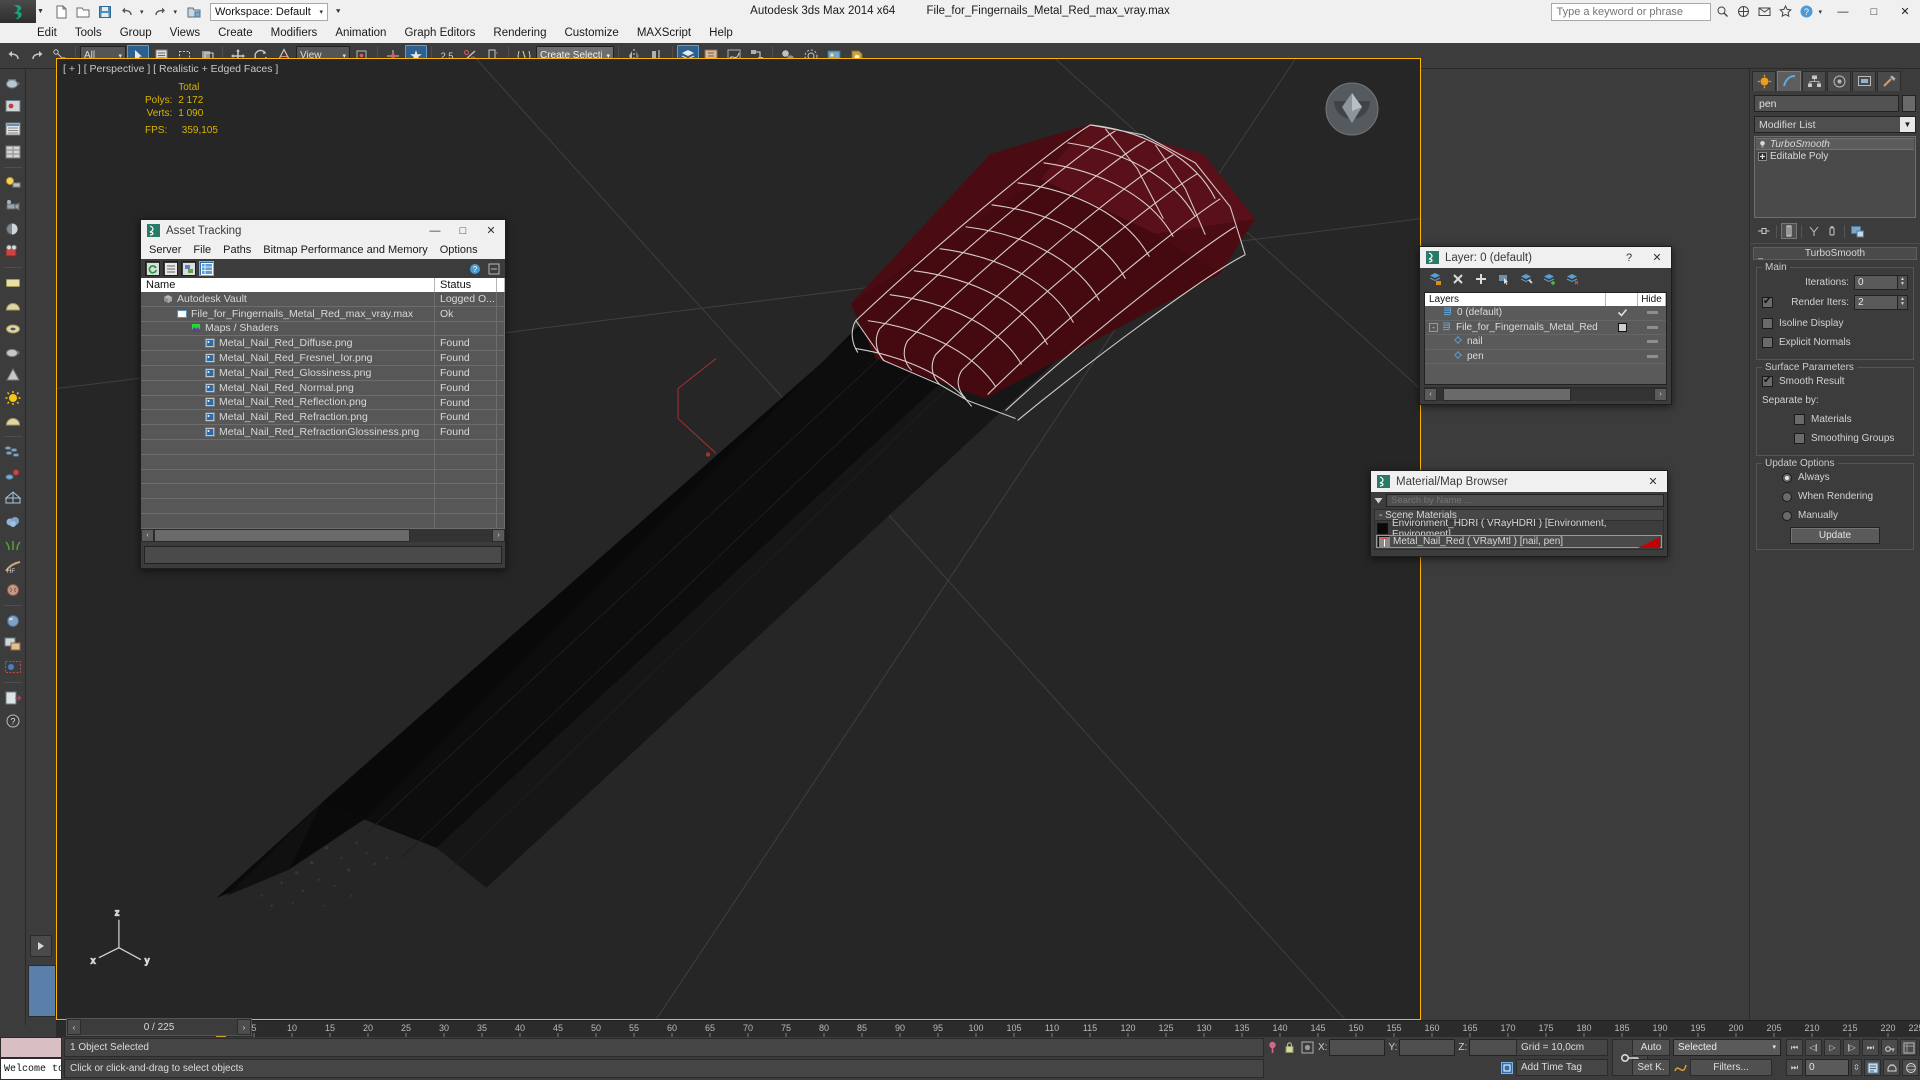 The width and height of the screenshot is (1920, 1080). Describe the element at coordinates (493, 268) in the screenshot. I see `asset-settings-icon` at that location.